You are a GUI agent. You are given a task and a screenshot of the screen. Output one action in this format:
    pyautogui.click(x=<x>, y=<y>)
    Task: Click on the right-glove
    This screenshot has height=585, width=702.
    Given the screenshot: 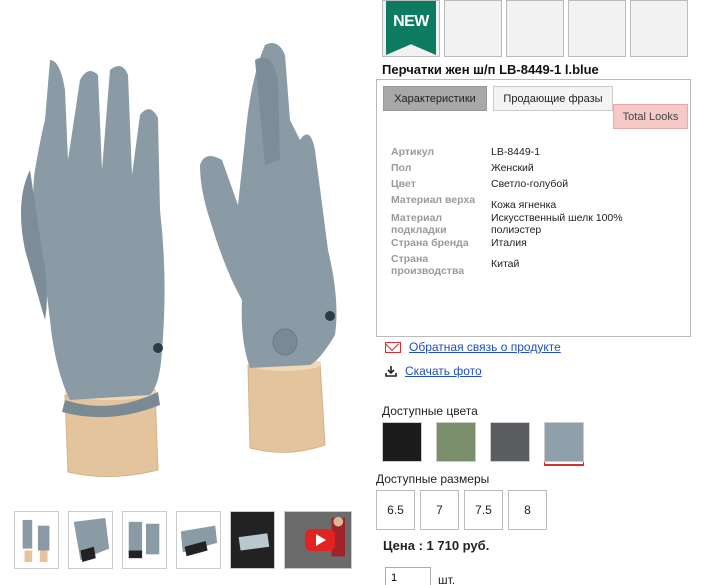 What is the action you would take?
    pyautogui.click(x=268, y=205)
    